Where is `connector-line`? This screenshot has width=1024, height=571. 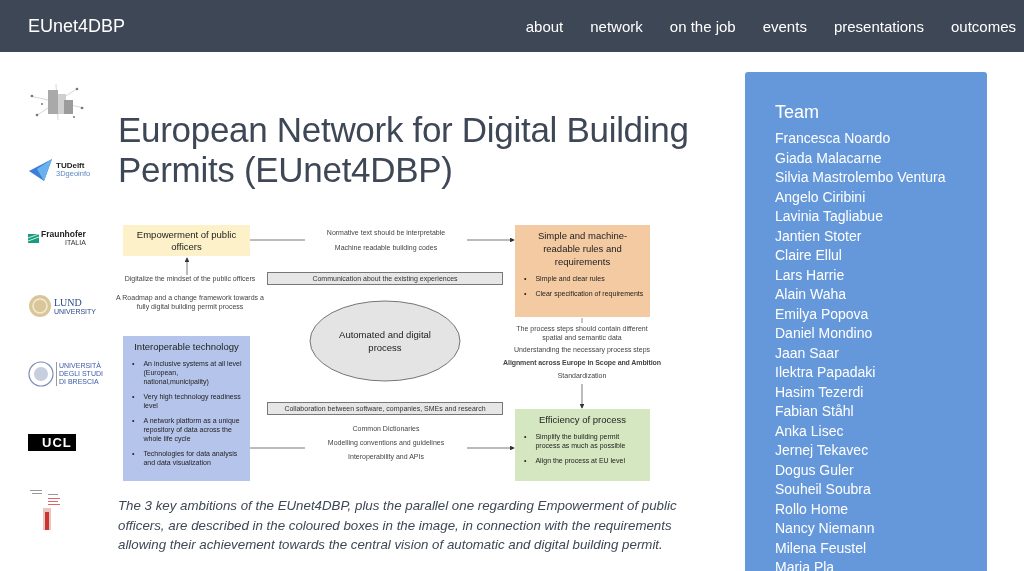 connector-line is located at coordinates (582, 320).